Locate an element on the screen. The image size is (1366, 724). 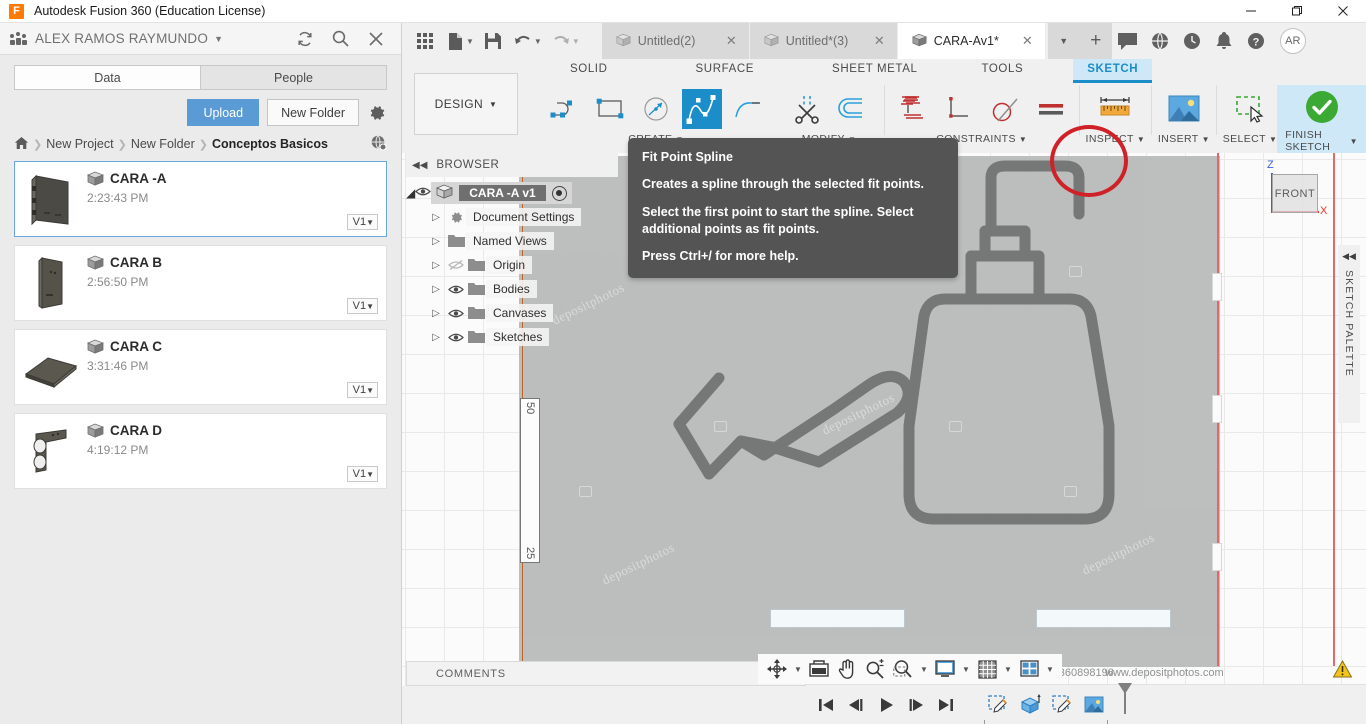
help-icon: ? is located at coordinates (1256, 41).